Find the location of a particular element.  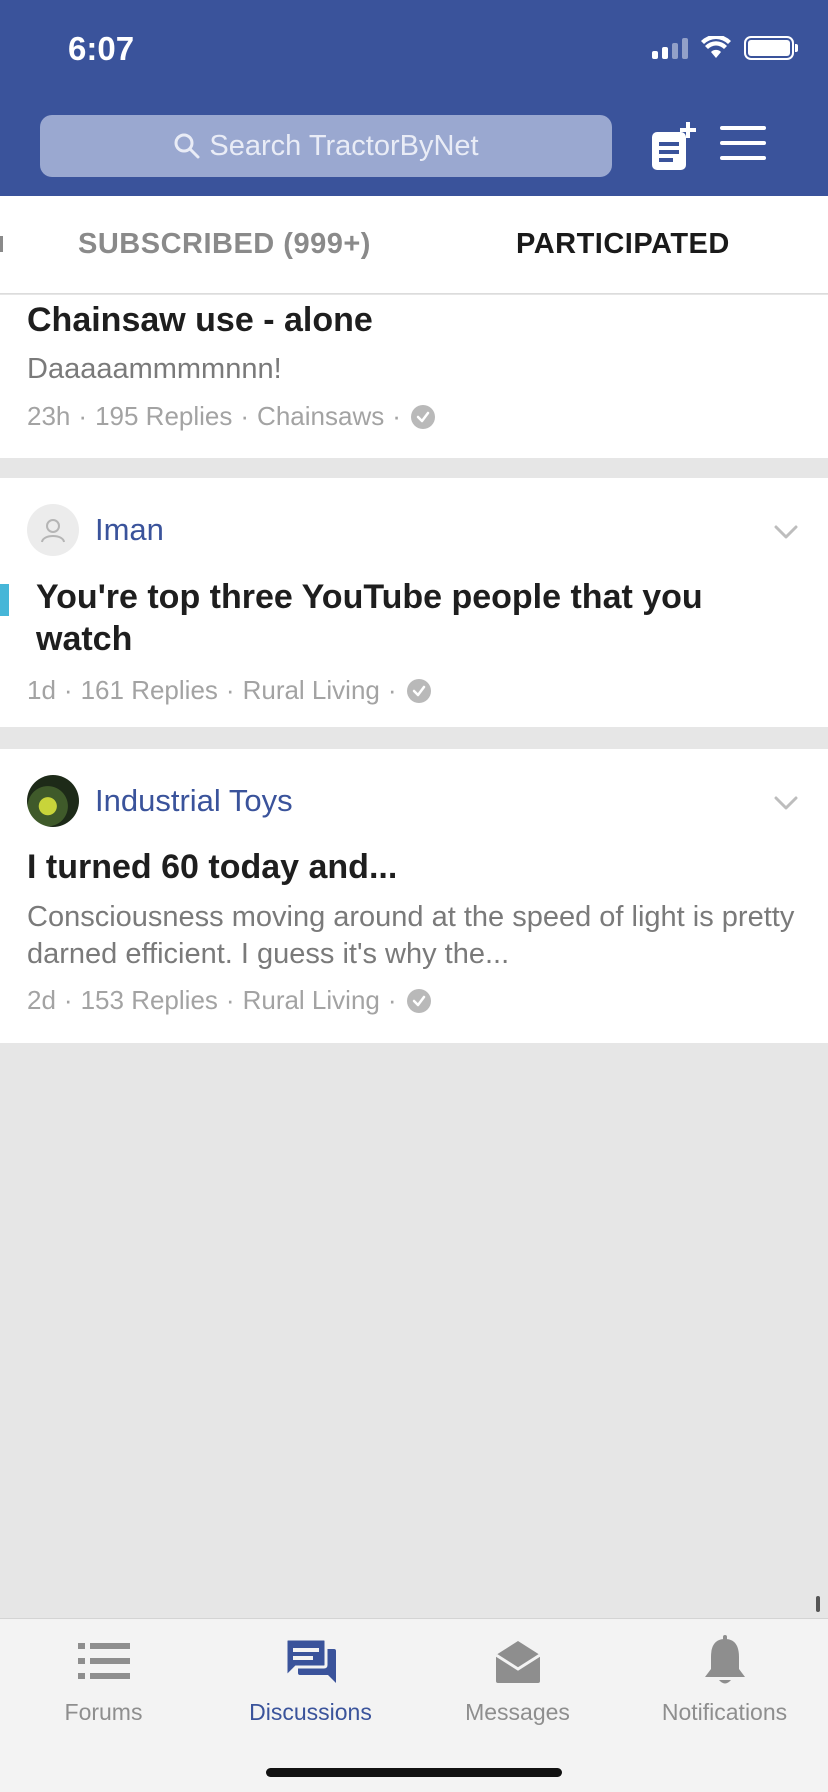

nav-label: Forums is located at coordinates (103, 1712).